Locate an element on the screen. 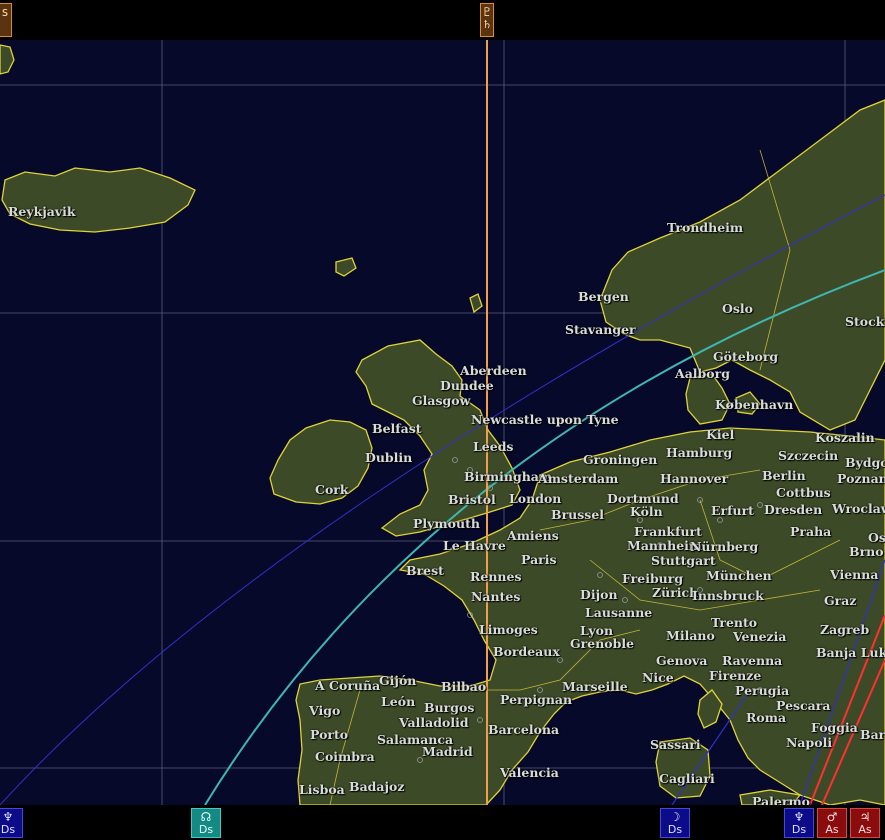 The image size is (885, 840). city-label: Vigo is located at coordinates (324, 711).